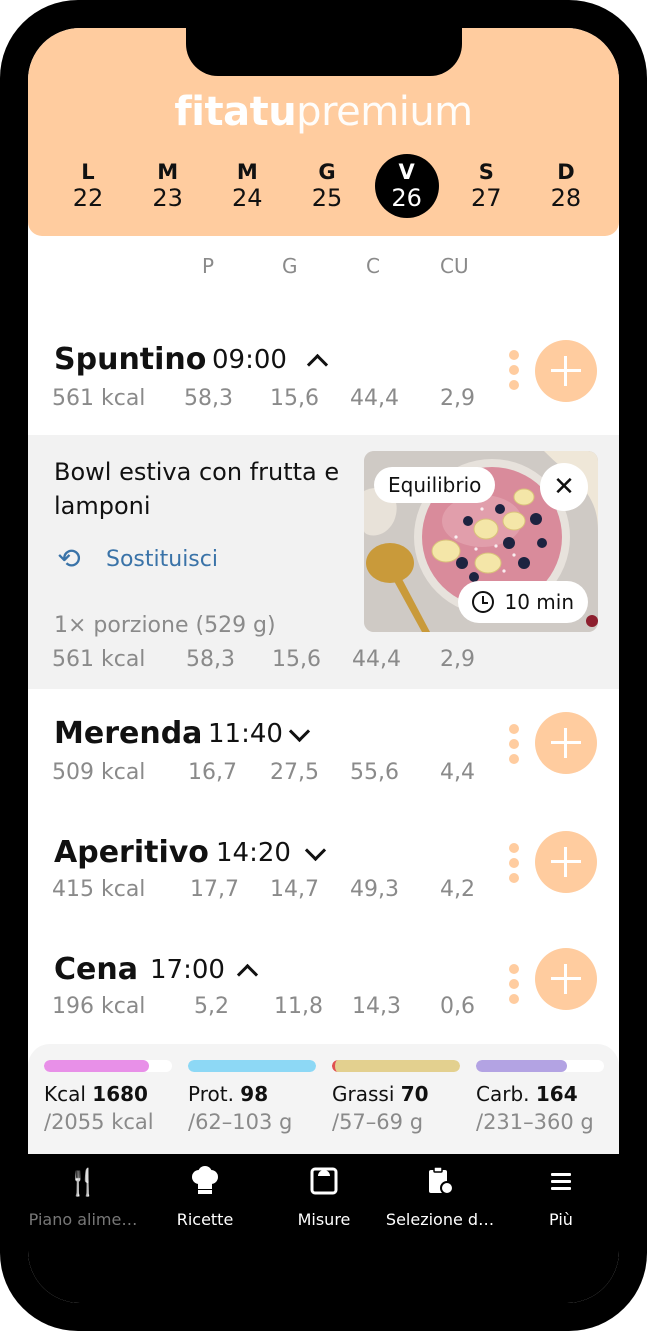 This screenshot has height=1331, width=647. I want to click on summary-fat: Grassi 70 /57–69 g, so click(396, 1097).